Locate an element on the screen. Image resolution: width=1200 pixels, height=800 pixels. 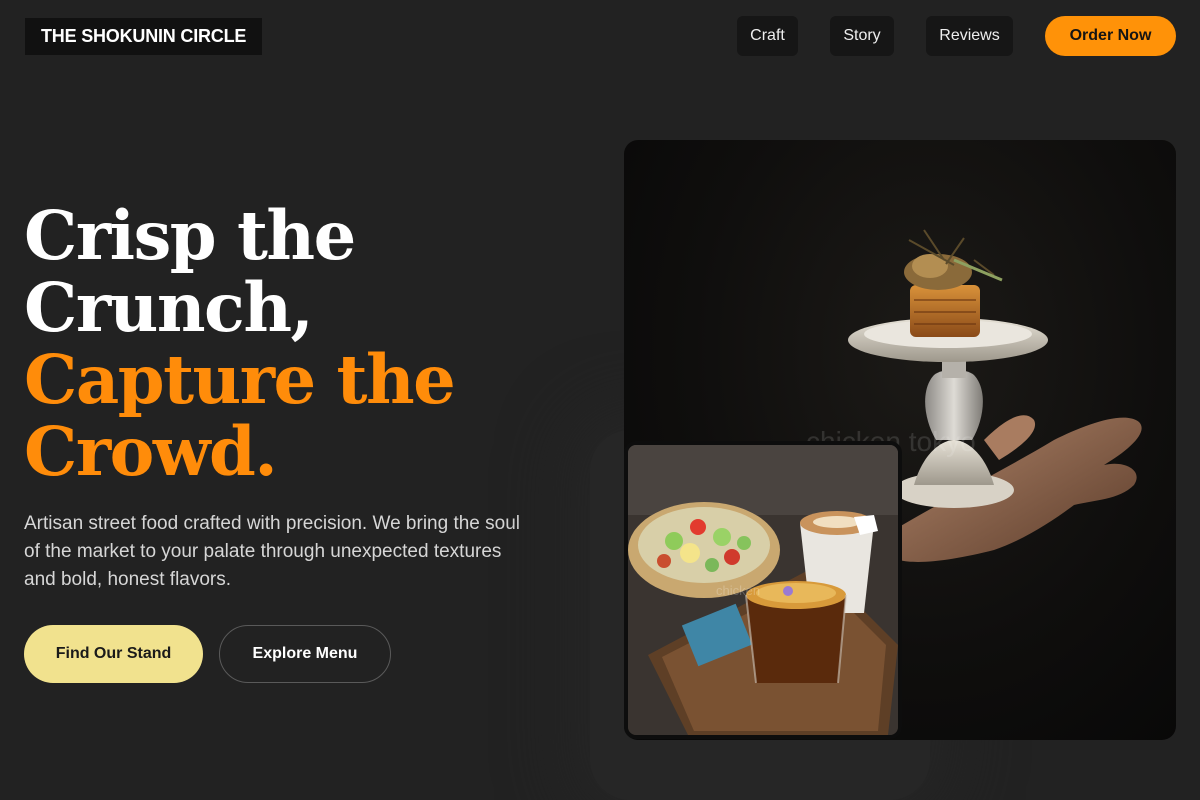
explore-menu-button: Explore Menu is located at coordinates (305, 654).